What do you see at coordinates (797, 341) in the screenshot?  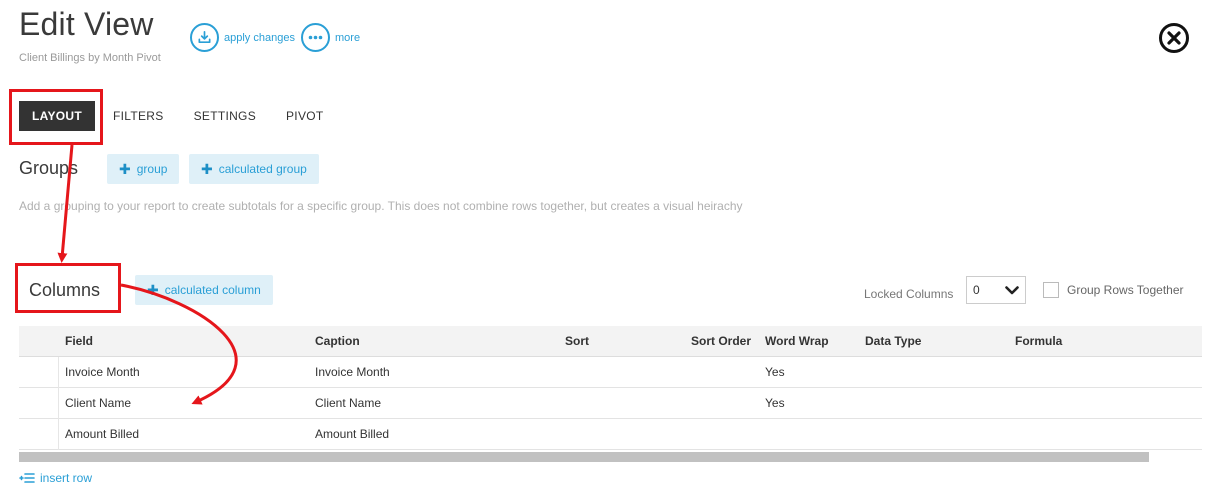 I see `header-word-wrap: Word Wrap` at bounding box center [797, 341].